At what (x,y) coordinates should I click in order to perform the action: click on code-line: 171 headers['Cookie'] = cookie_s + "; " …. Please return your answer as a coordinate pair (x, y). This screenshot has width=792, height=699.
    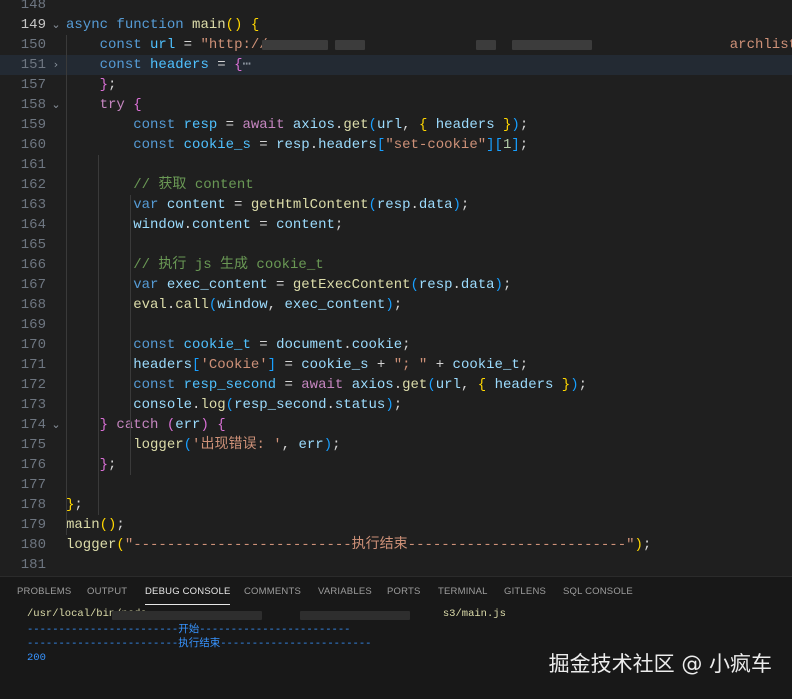
    Looking at the image, I should click on (396, 365).